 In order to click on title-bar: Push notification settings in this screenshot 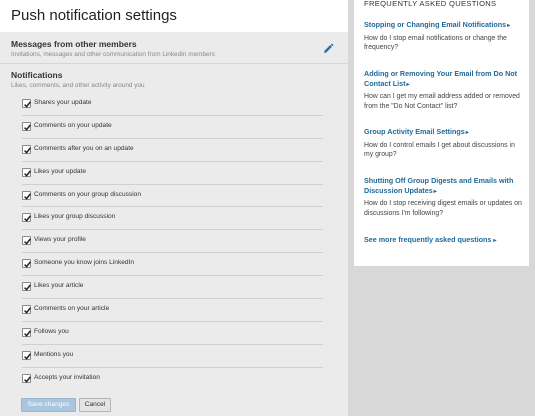, I will do `click(174, 16)`.